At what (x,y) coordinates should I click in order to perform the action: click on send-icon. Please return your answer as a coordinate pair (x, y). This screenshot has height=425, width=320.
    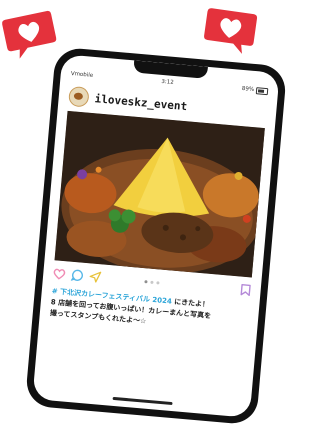
    Looking at the image, I should click on (95, 276).